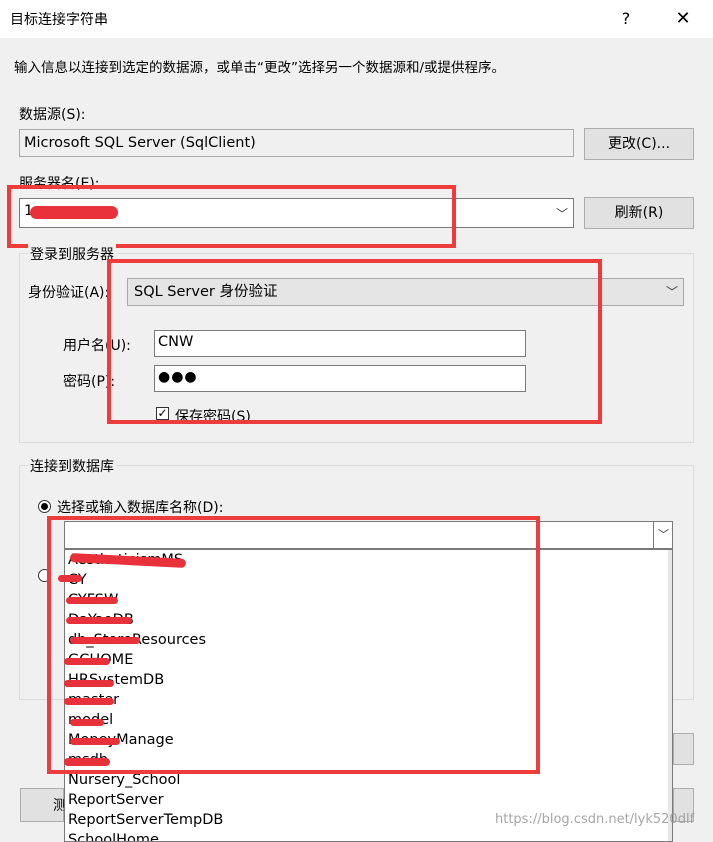 This screenshot has width=713, height=842. What do you see at coordinates (72, 466) in the screenshot?
I see `database-group-title: 连接到数据库` at bounding box center [72, 466].